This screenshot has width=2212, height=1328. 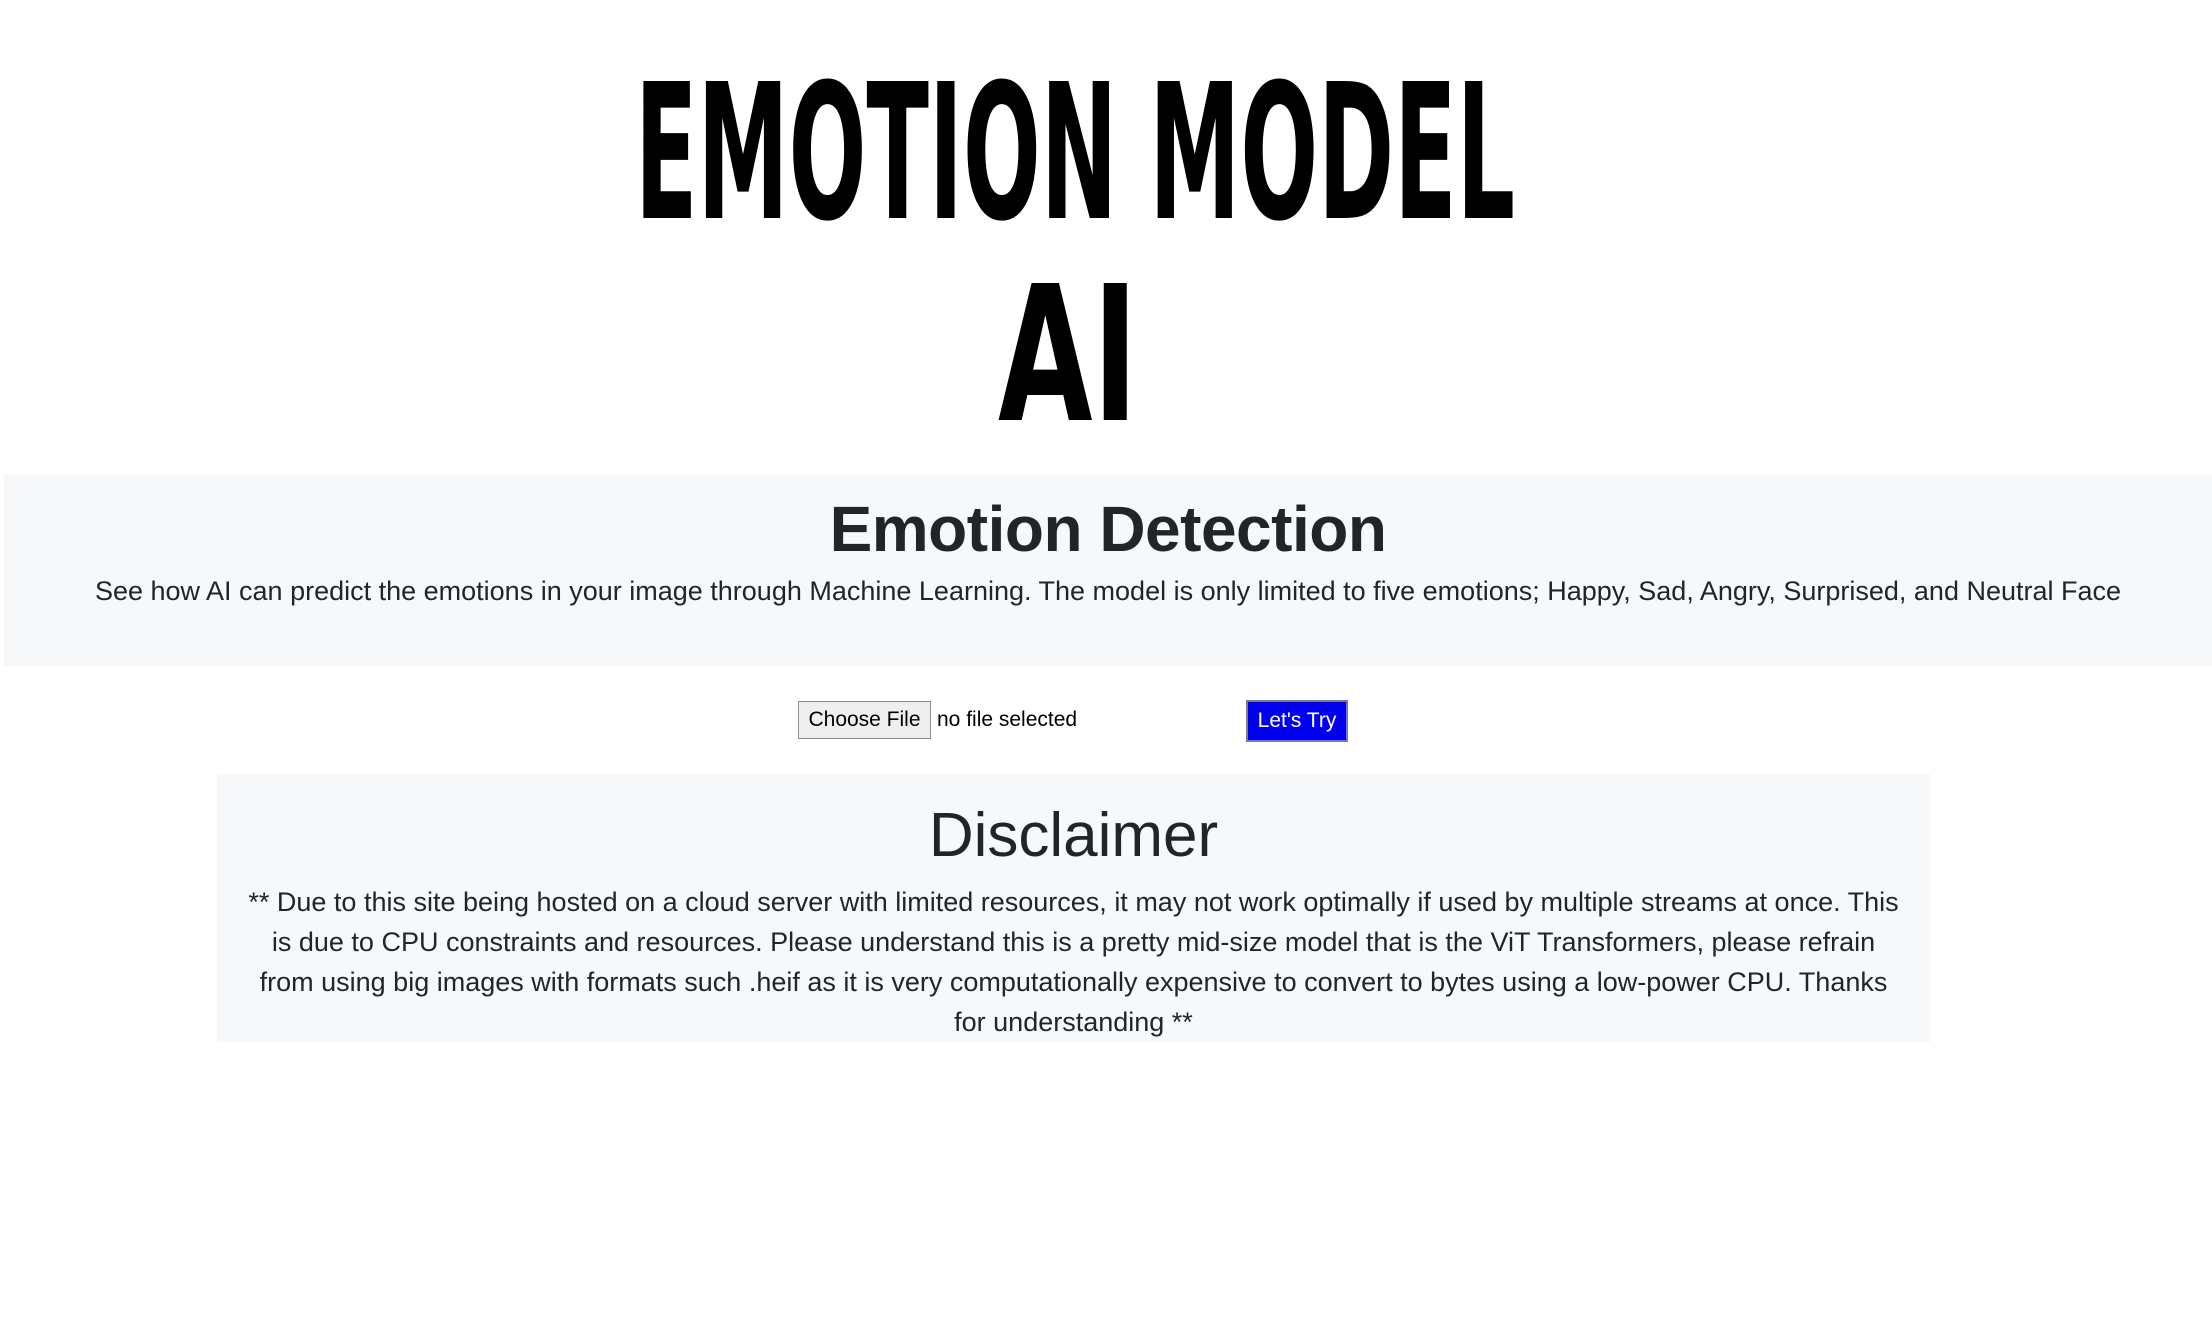 I want to click on disclaimer-title: Disclaimer, so click(x=1073, y=835).